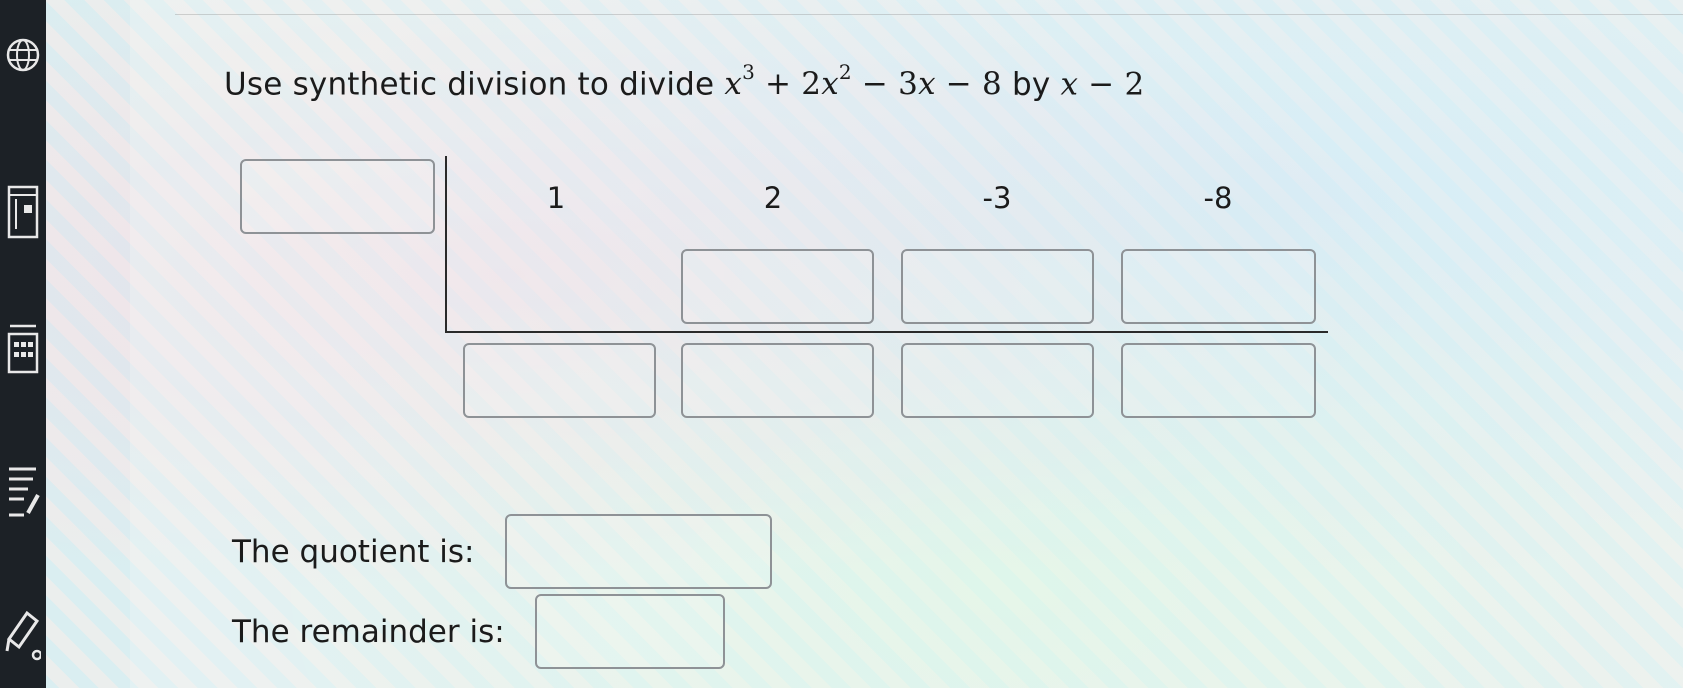 The width and height of the screenshot is (1683, 688). I want to click on notes-icon, so click(23, 494).